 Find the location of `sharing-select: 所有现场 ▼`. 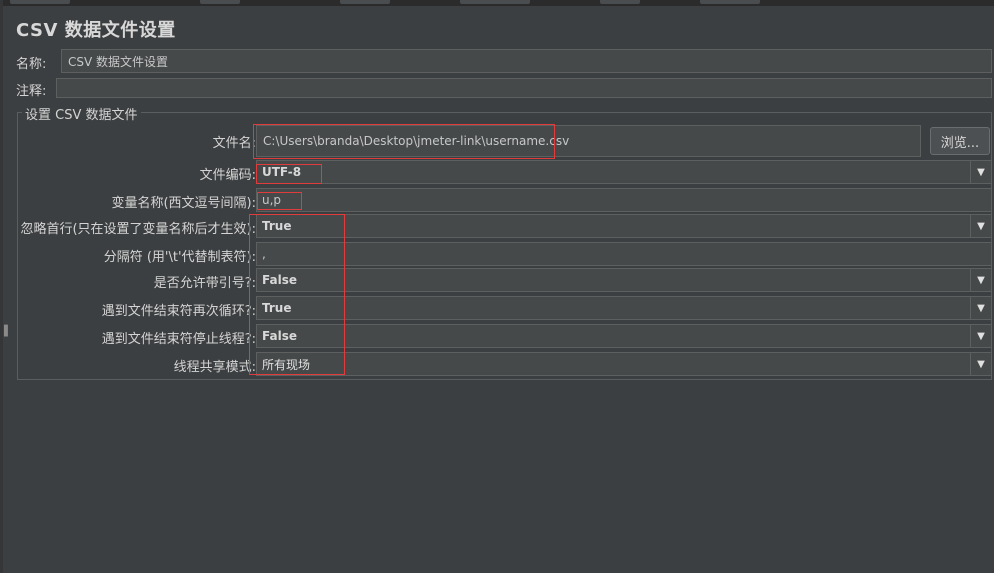

sharing-select: 所有现场 ▼ is located at coordinates (624, 364).